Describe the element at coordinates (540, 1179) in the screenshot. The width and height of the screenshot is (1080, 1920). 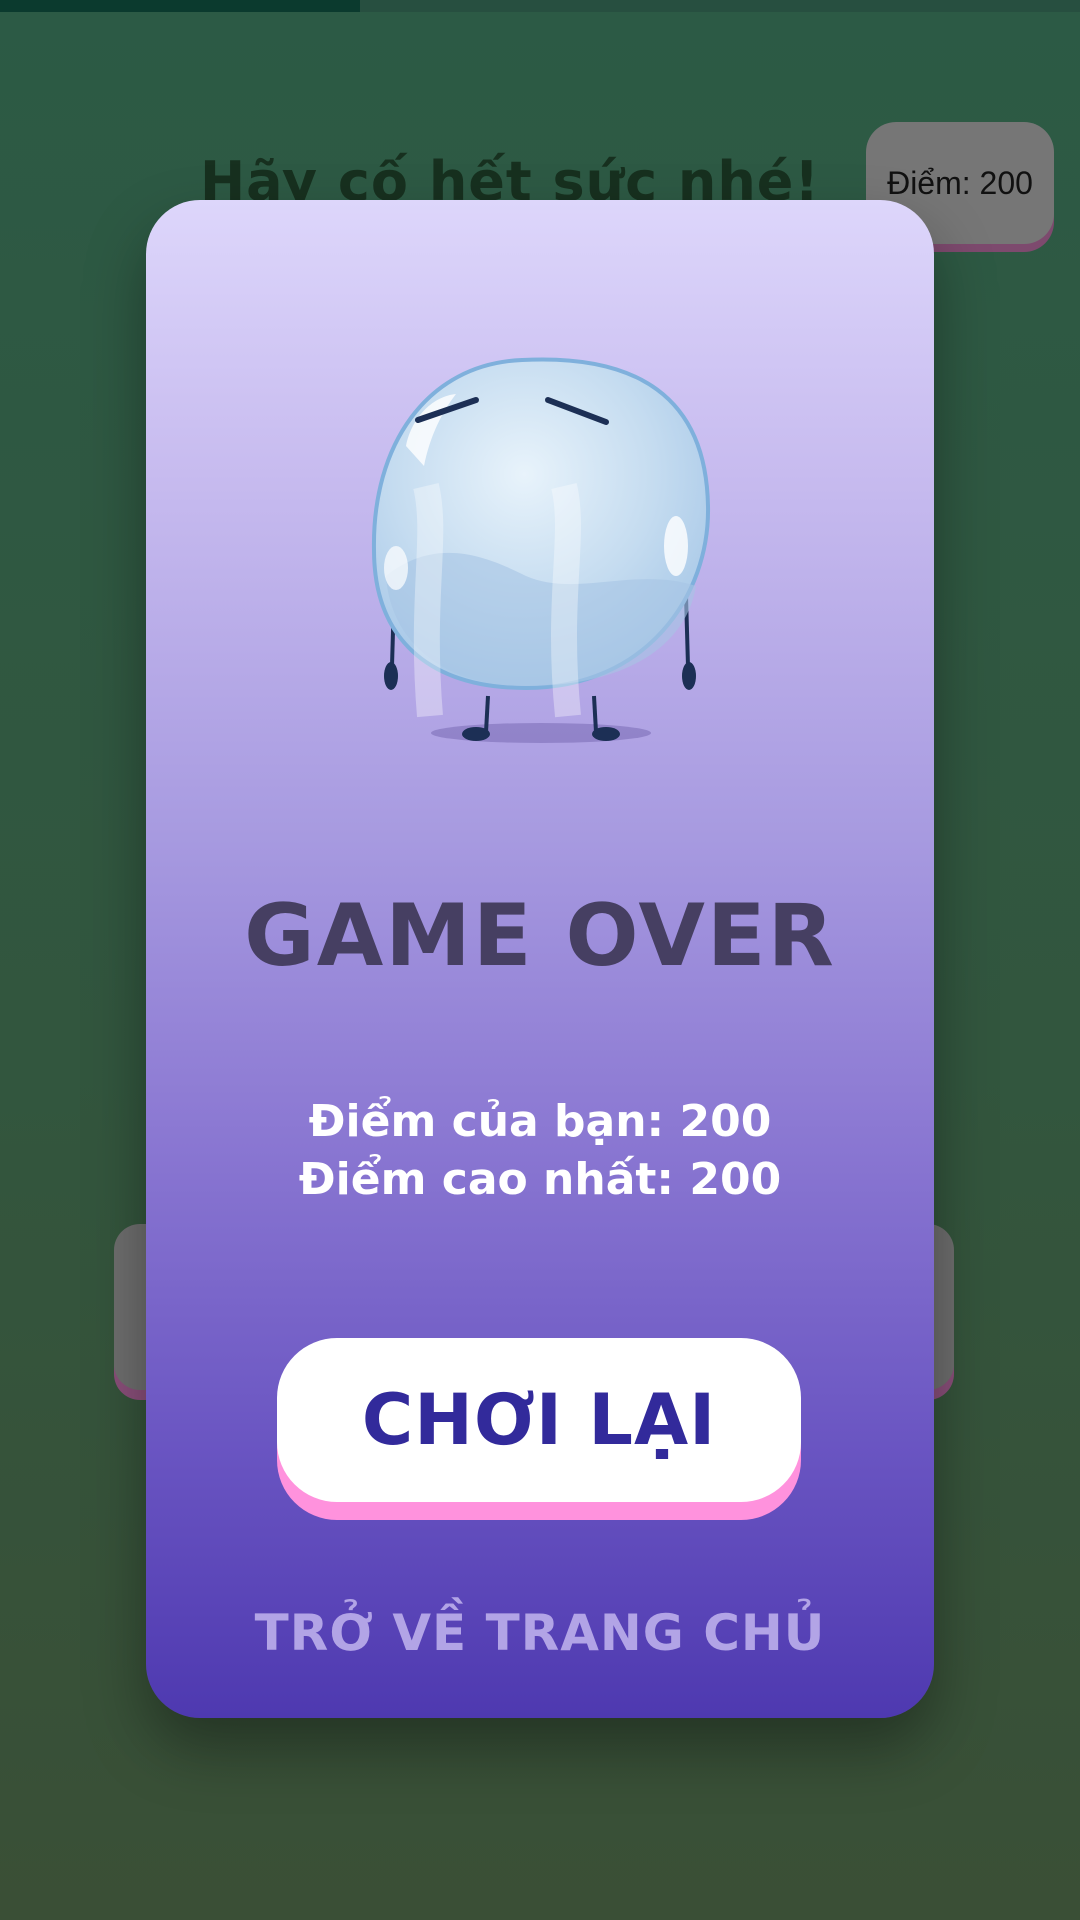
I see `high-score-text: Điểm cao nhất: 200` at that location.